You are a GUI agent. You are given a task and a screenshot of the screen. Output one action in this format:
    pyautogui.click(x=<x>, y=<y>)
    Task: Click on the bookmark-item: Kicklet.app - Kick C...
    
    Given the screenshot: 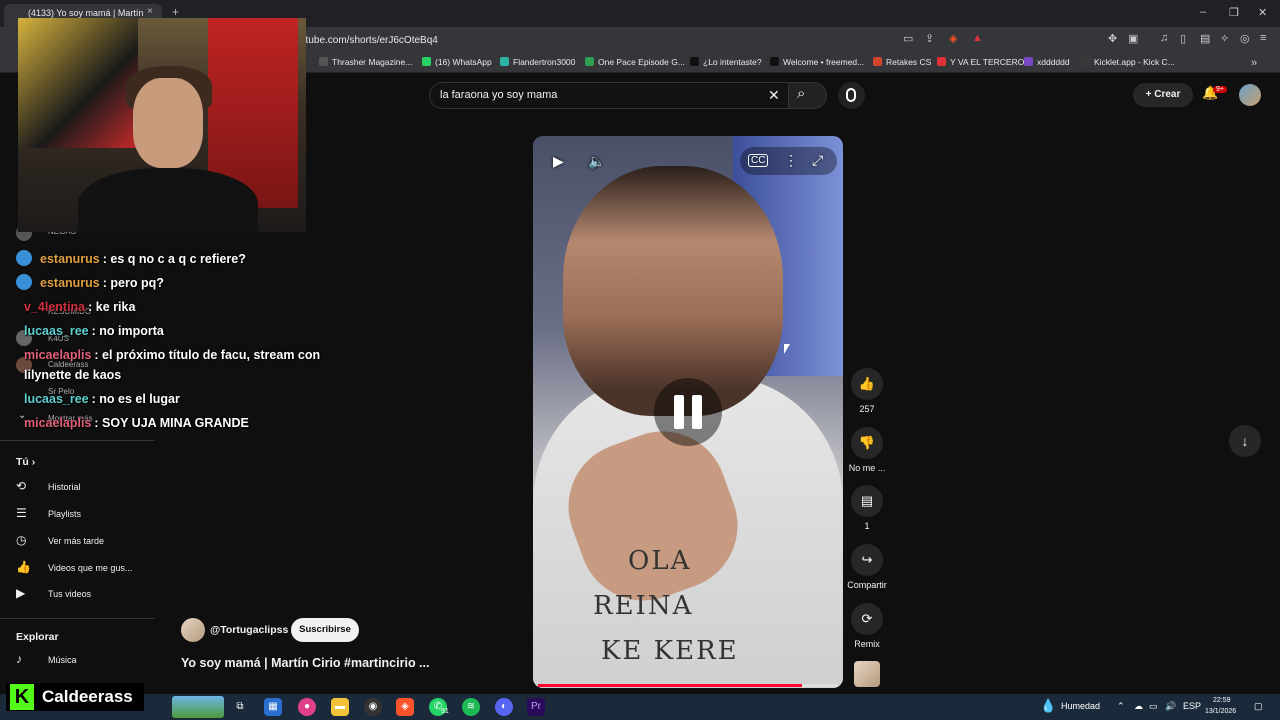 What is the action you would take?
    pyautogui.click(x=1128, y=62)
    